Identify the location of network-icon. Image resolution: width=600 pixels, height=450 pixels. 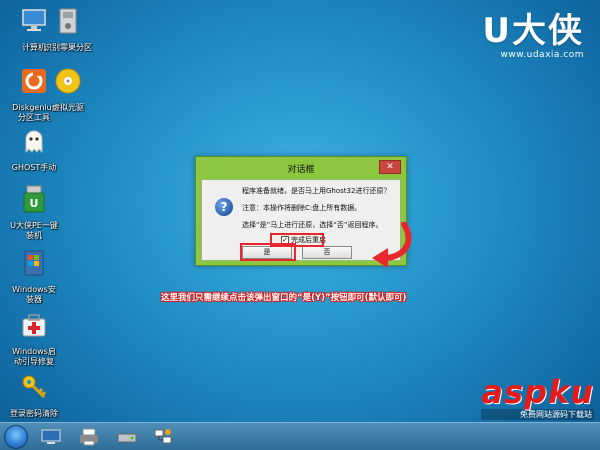
(163, 437).